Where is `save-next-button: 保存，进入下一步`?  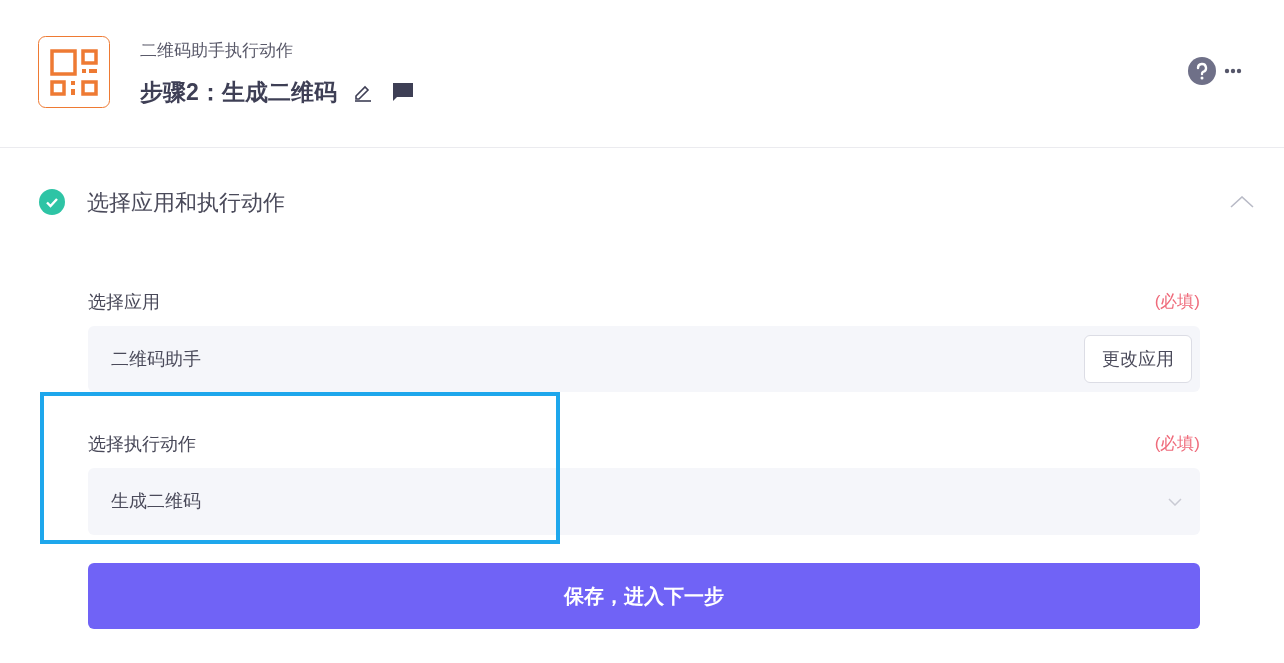
save-next-button: 保存，进入下一步 is located at coordinates (644, 596).